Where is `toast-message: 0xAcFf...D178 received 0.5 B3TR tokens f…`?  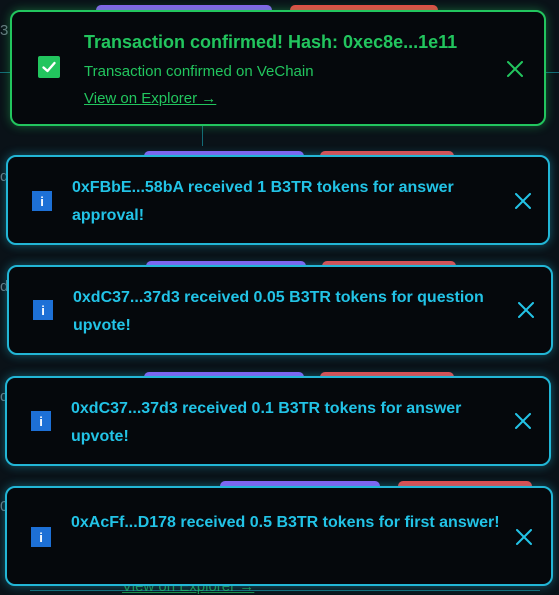 toast-message: 0xAcFf...D178 received 0.5 B3TR tokens f… is located at coordinates (285, 522).